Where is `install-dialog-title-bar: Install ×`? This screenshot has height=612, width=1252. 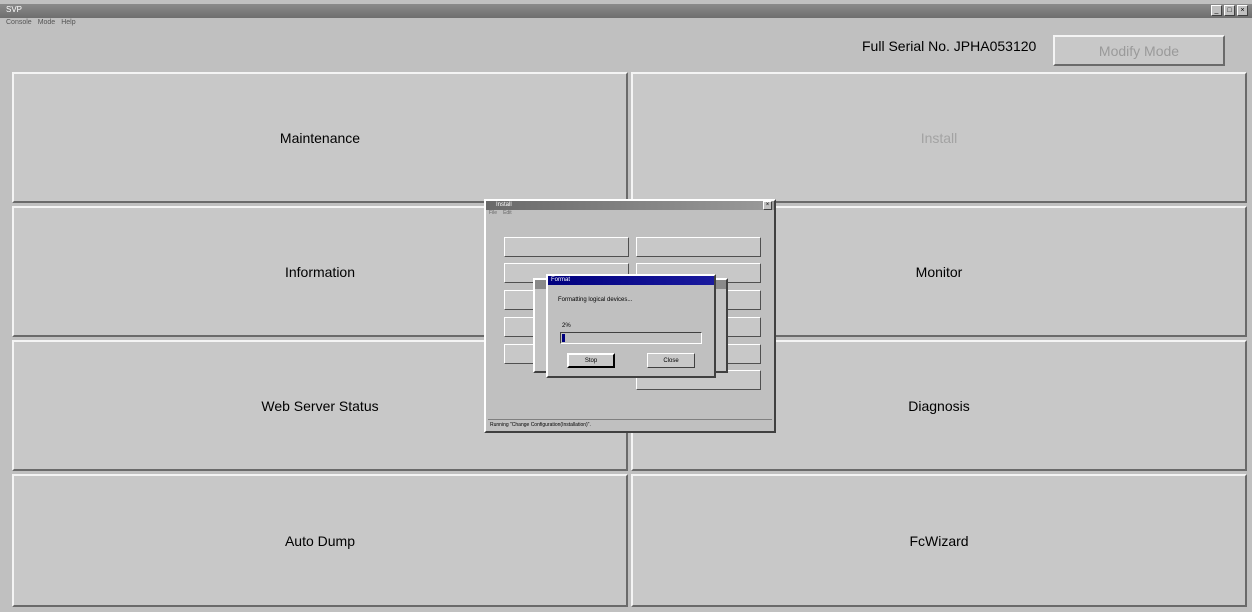 install-dialog-title-bar: Install × is located at coordinates (630, 205).